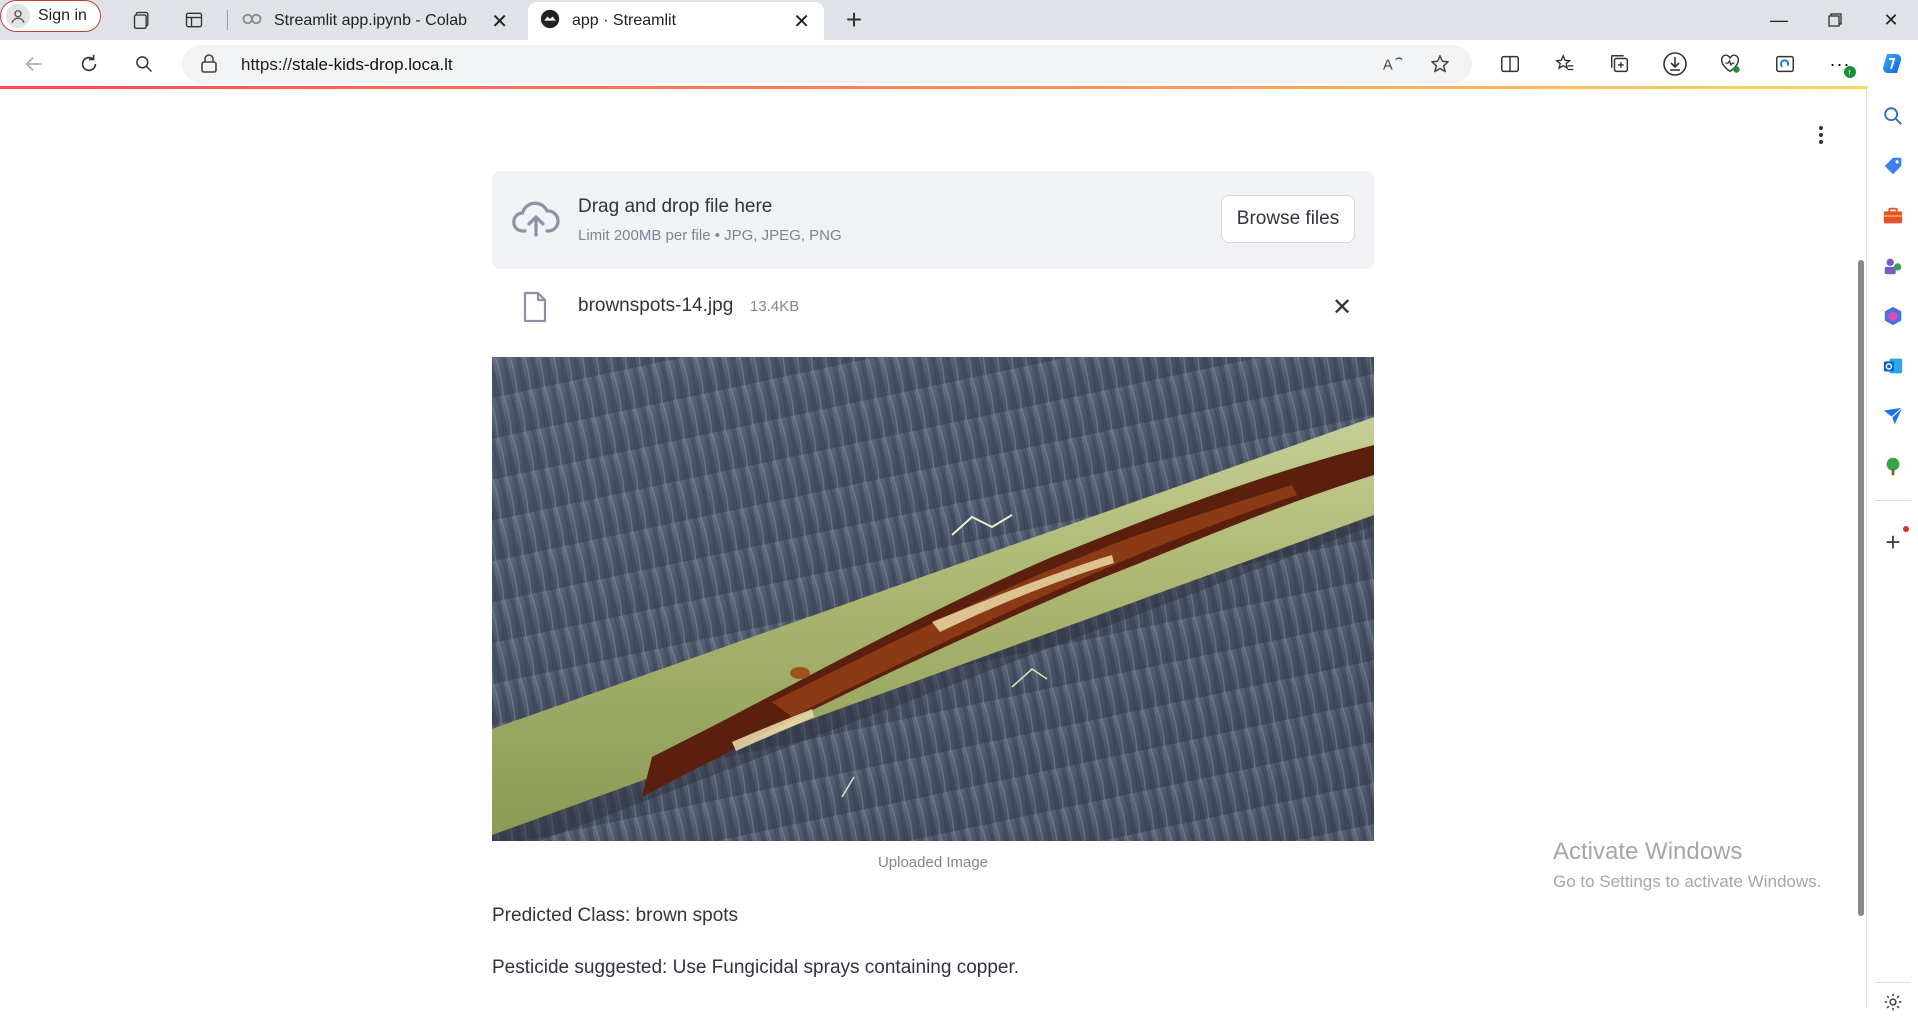  Describe the element at coordinates (550, 21) in the screenshot. I see `streamlit-icon` at that location.